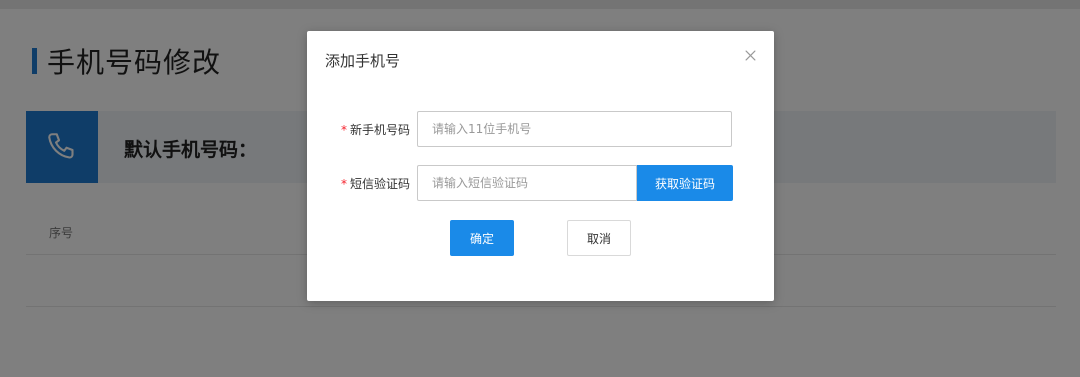 The image size is (1080, 377). Describe the element at coordinates (574, 129) in the screenshot. I see `new-phone-input` at that location.